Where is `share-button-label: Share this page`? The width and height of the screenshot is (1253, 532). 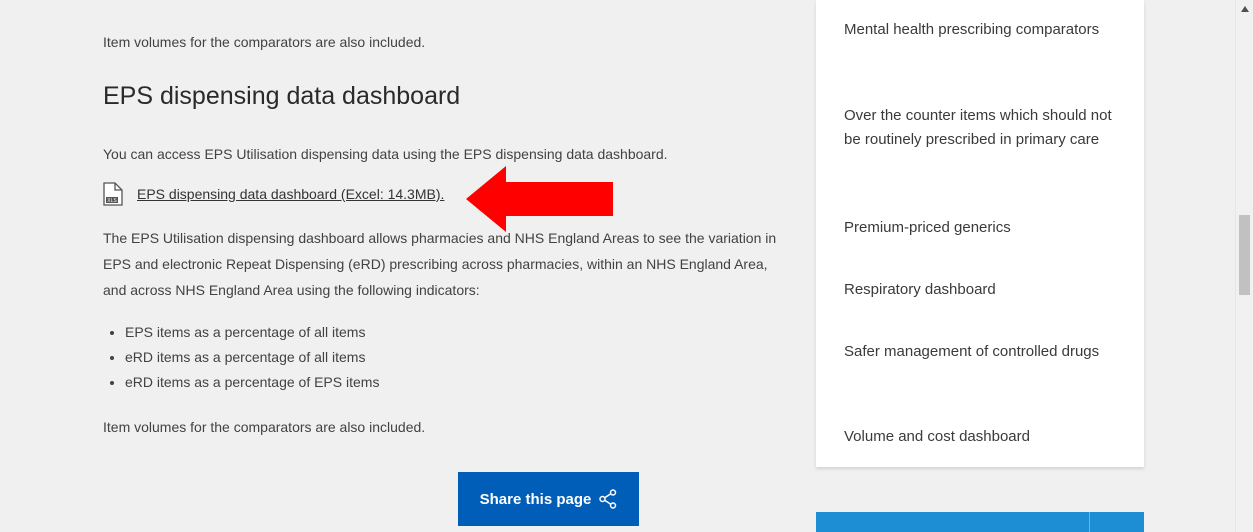 share-button-label: Share this page is located at coordinates (535, 499).